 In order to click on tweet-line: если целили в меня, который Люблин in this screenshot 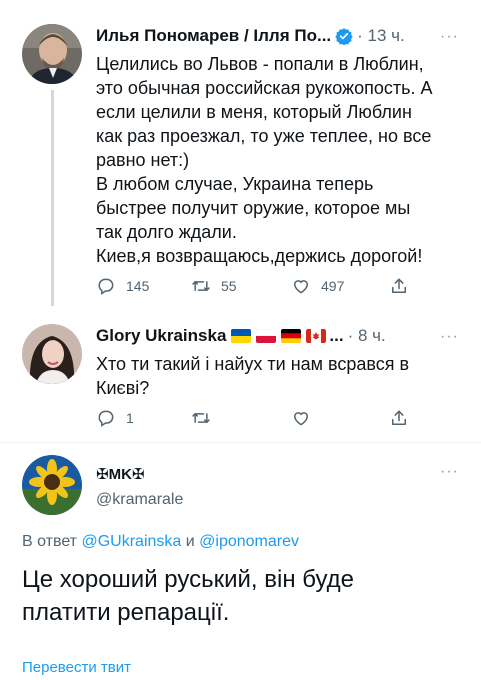, I will do `click(254, 112)`.